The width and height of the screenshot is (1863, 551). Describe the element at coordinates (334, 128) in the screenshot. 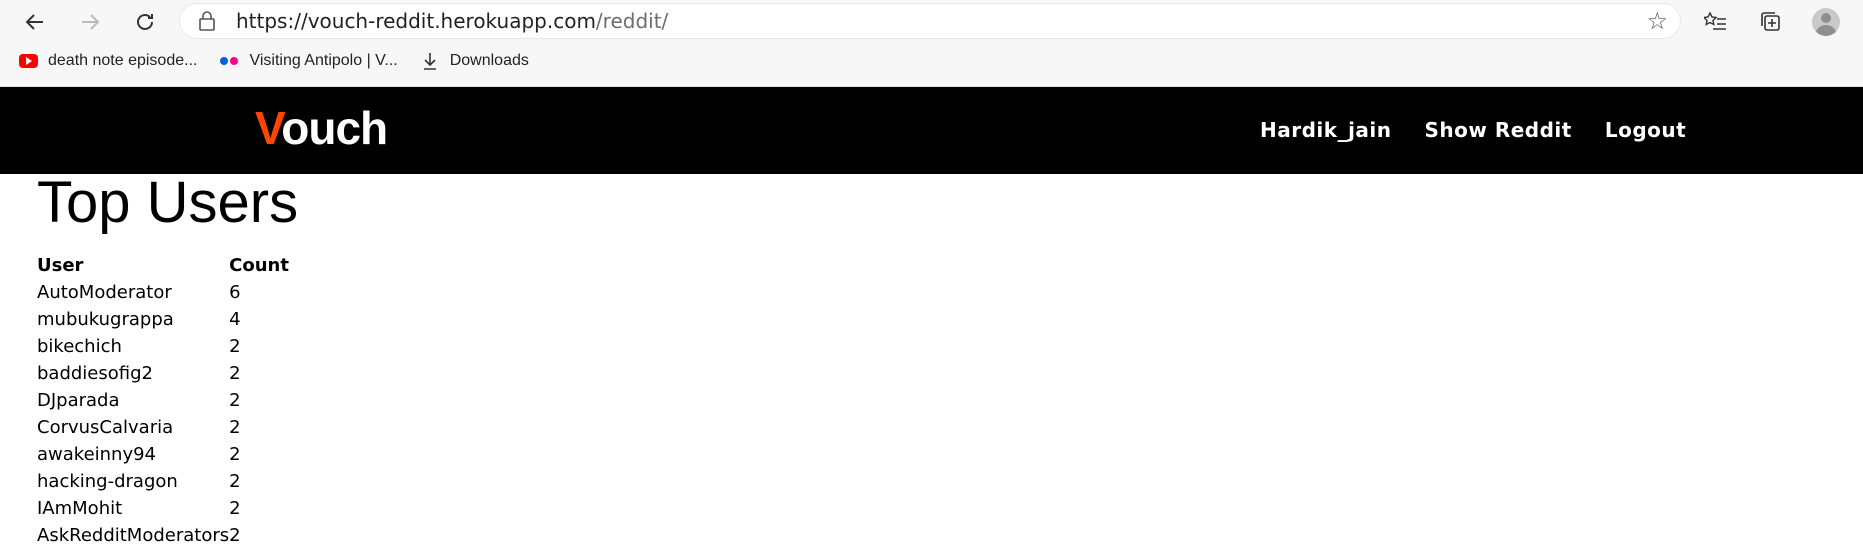

I see `logo-rest: ouch` at that location.